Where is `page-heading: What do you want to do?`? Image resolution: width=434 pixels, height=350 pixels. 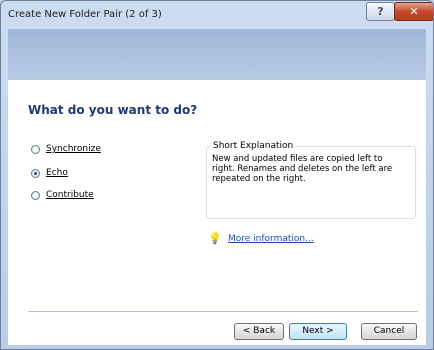 page-heading: What do you want to do? is located at coordinates (113, 110).